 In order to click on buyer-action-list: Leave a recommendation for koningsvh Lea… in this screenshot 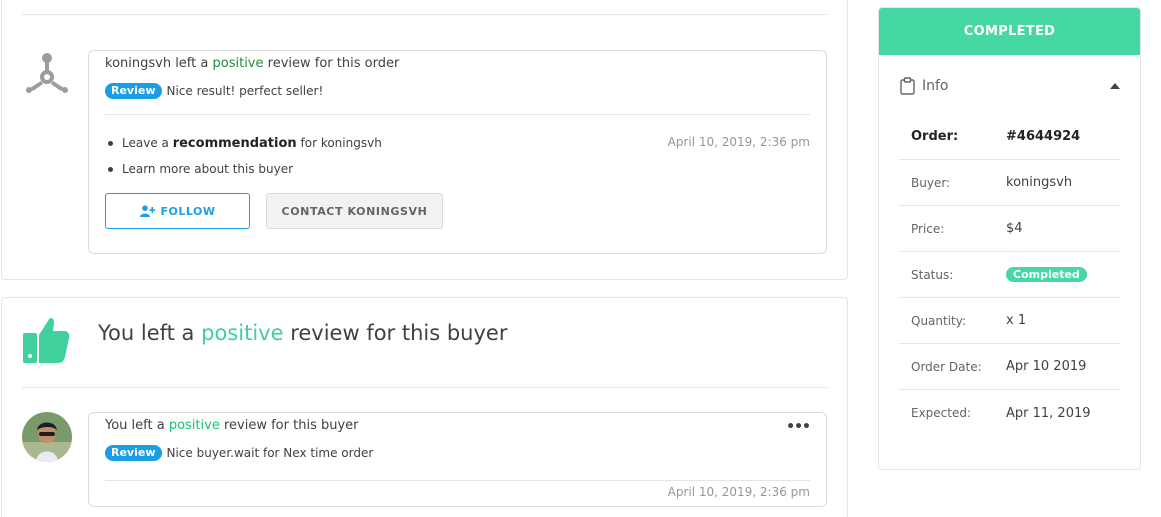, I will do `click(243, 161)`.